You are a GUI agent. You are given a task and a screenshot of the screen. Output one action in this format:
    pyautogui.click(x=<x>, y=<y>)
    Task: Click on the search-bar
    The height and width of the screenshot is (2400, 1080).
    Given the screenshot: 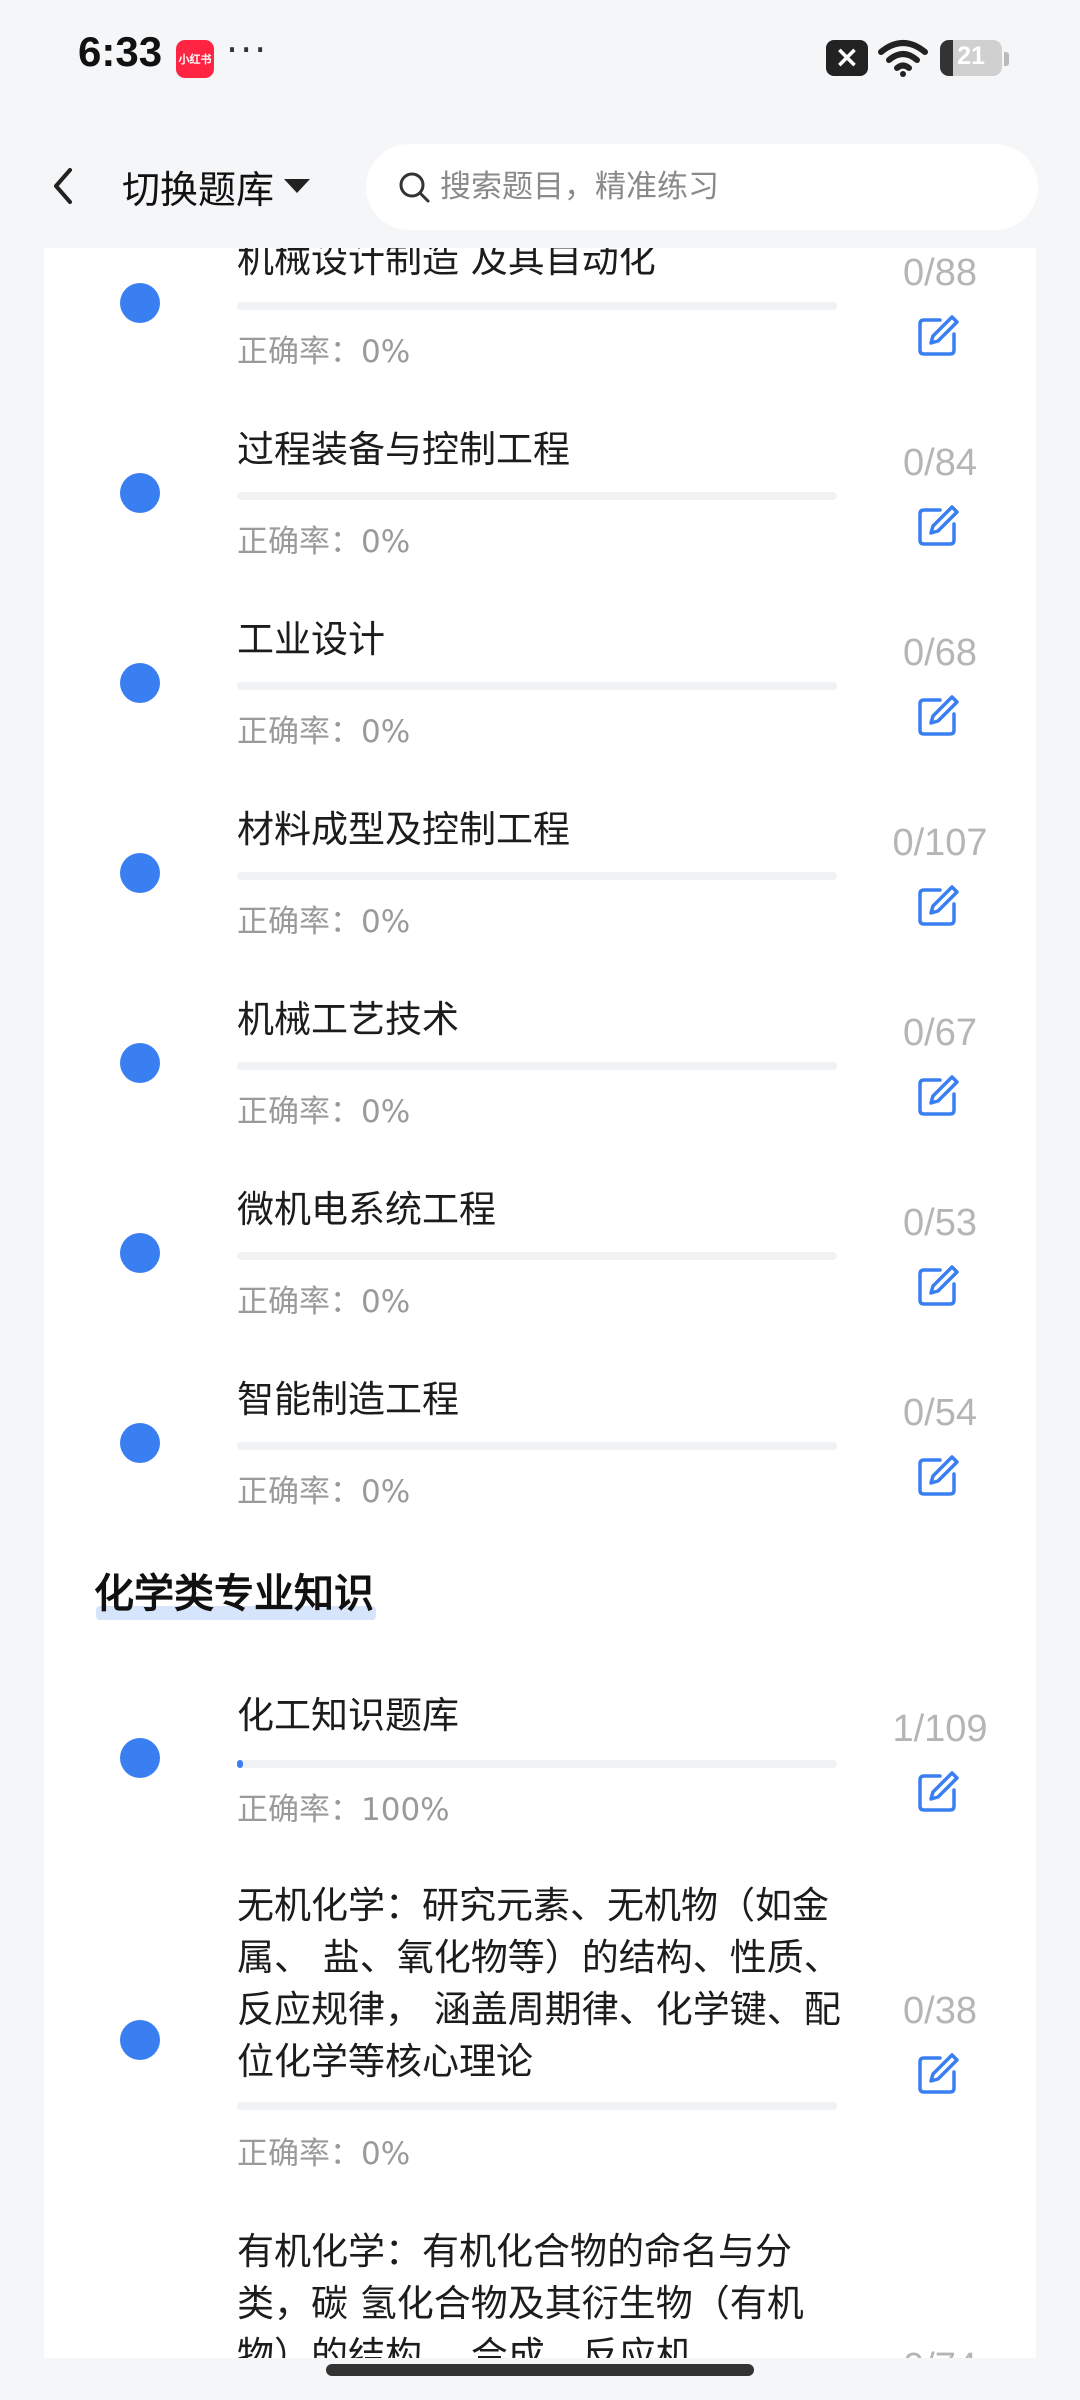 What is the action you would take?
    pyautogui.click(x=702, y=187)
    